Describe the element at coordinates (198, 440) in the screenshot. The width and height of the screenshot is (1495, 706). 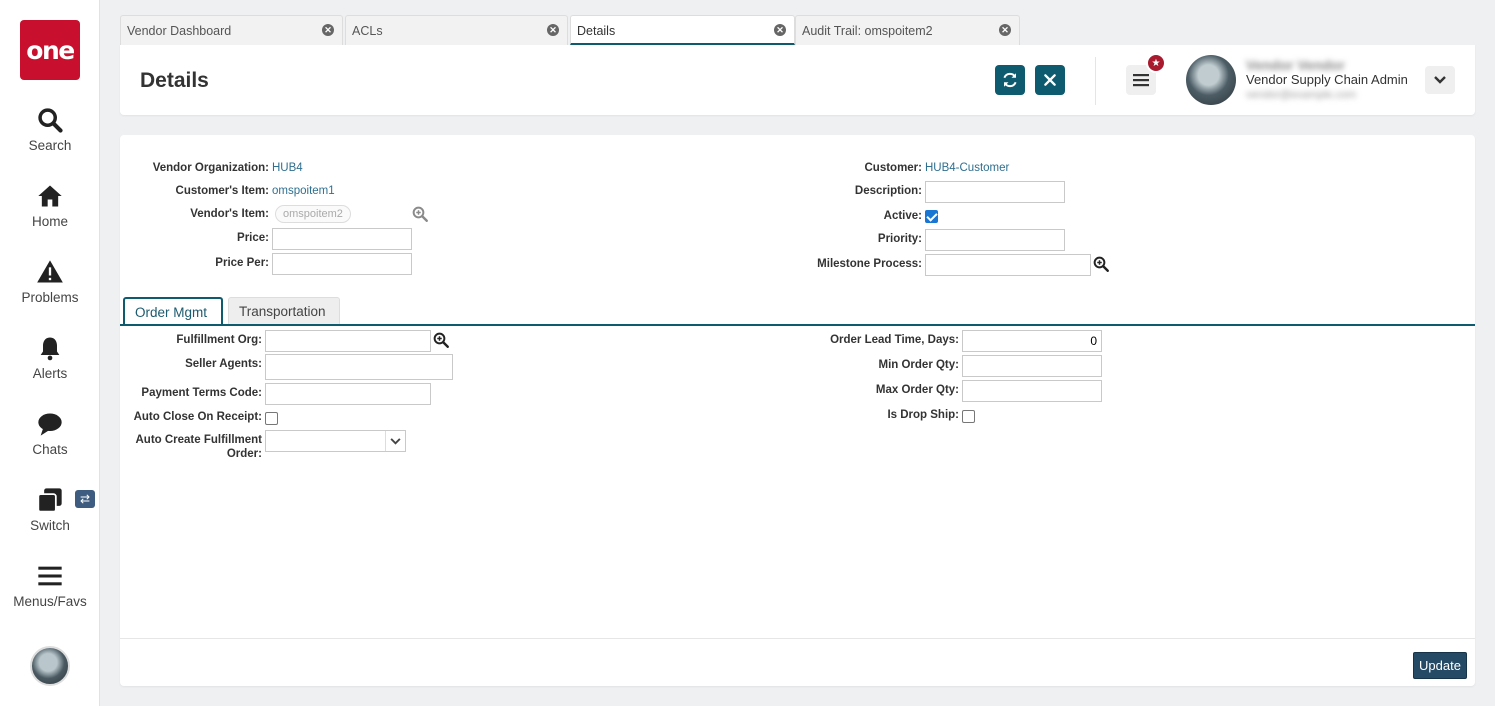
I see `auto-create-label-line1: Auto Create Fulfillment` at that location.